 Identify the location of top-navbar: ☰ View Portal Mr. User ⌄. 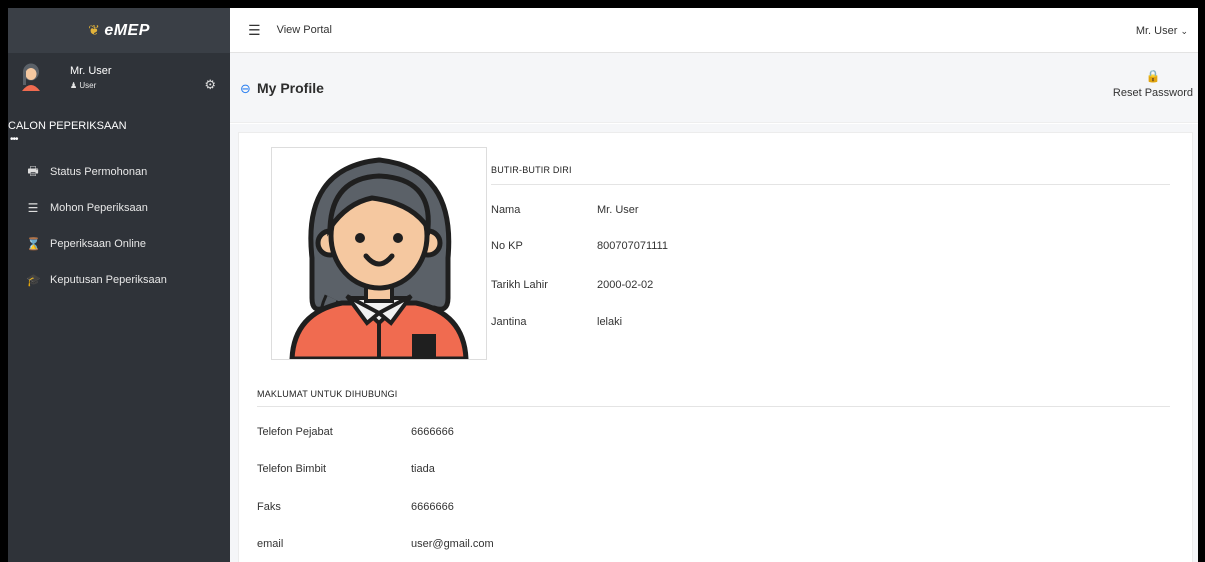
(714, 30).